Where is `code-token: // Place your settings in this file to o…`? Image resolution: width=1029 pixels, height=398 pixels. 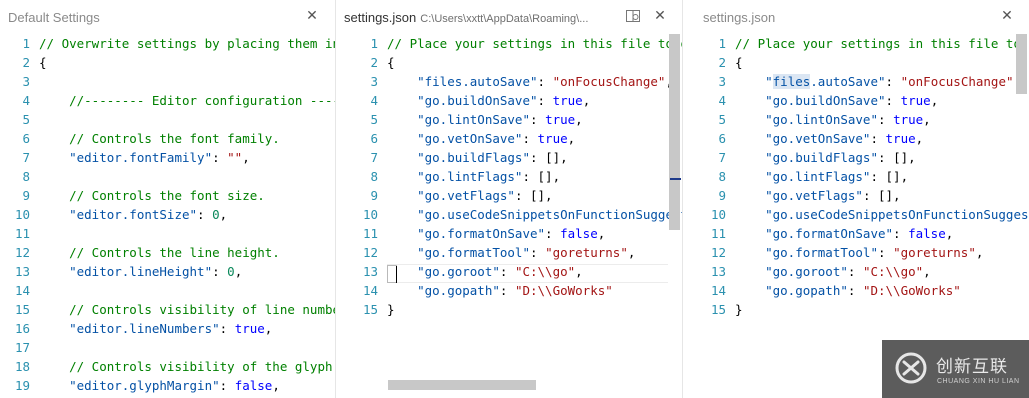
code-token: // Place your settings in this file to o… is located at coordinates (882, 43).